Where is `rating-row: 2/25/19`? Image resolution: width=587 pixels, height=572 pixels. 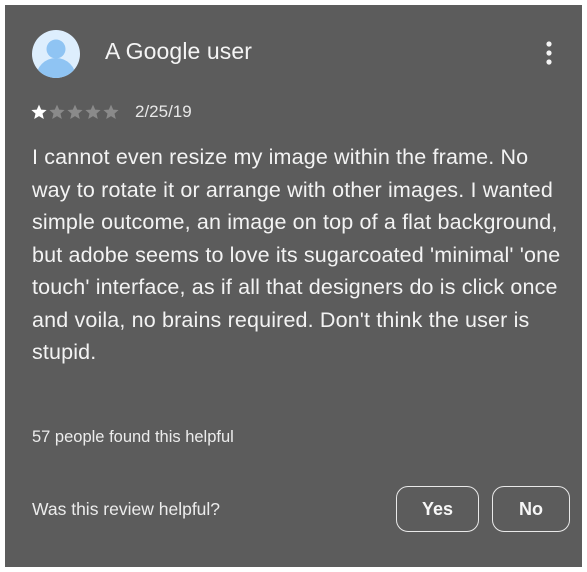
rating-row: 2/25/19 is located at coordinates (111, 112).